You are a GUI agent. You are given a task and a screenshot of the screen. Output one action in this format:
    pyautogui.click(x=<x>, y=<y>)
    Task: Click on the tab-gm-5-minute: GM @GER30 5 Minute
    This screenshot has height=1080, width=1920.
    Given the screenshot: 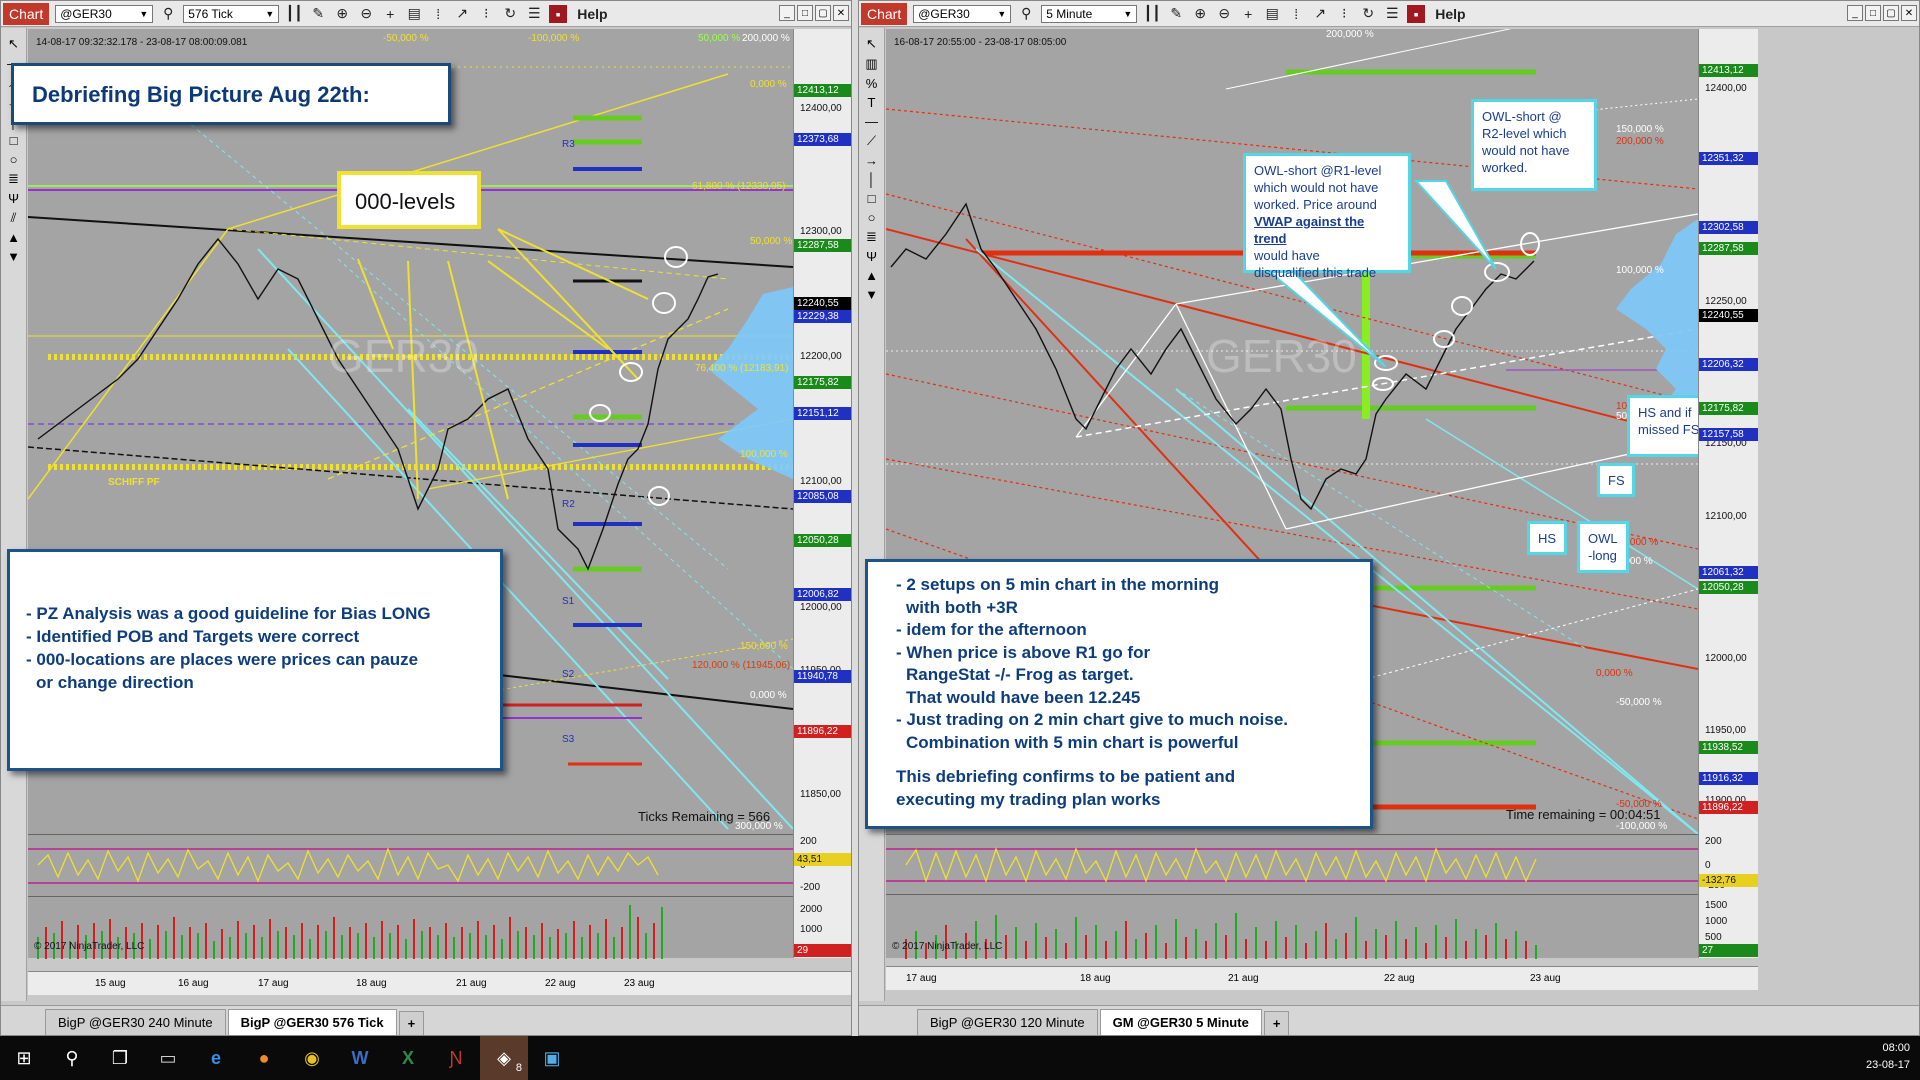 What is the action you would take?
    pyautogui.click(x=1180, y=1022)
    